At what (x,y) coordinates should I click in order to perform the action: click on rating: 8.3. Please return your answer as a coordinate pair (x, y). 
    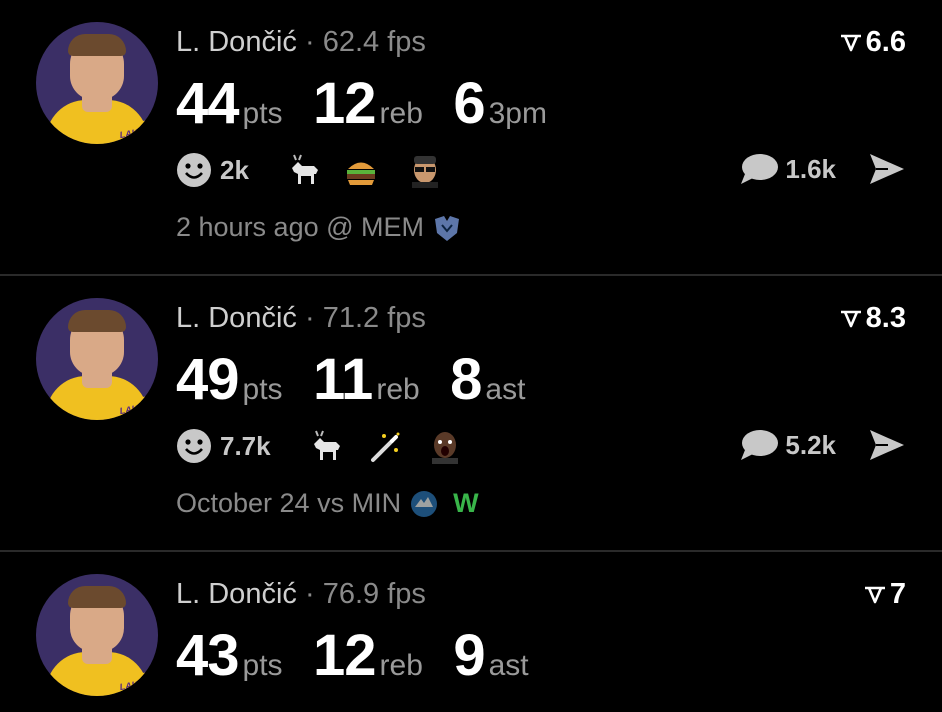
    Looking at the image, I should click on (873, 318).